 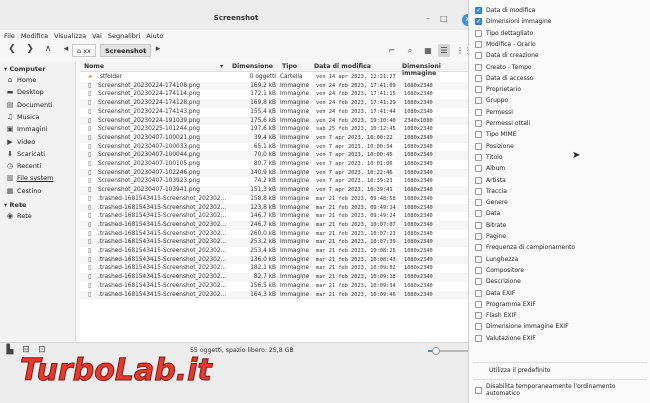 What do you see at coordinates (505, 44) in the screenshot?
I see `column-option: Modifica - Orario` at bounding box center [505, 44].